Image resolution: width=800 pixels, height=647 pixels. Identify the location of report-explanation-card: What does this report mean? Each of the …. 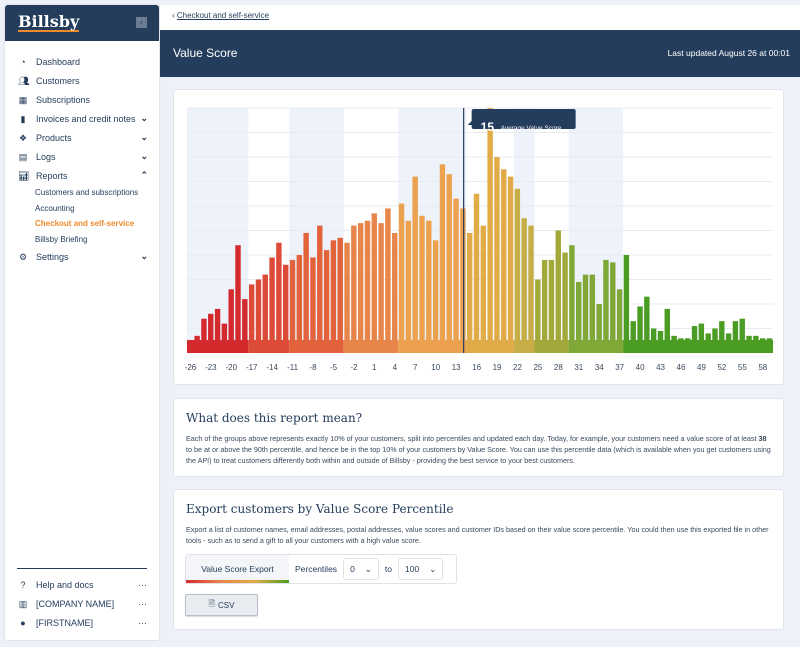
(478, 437).